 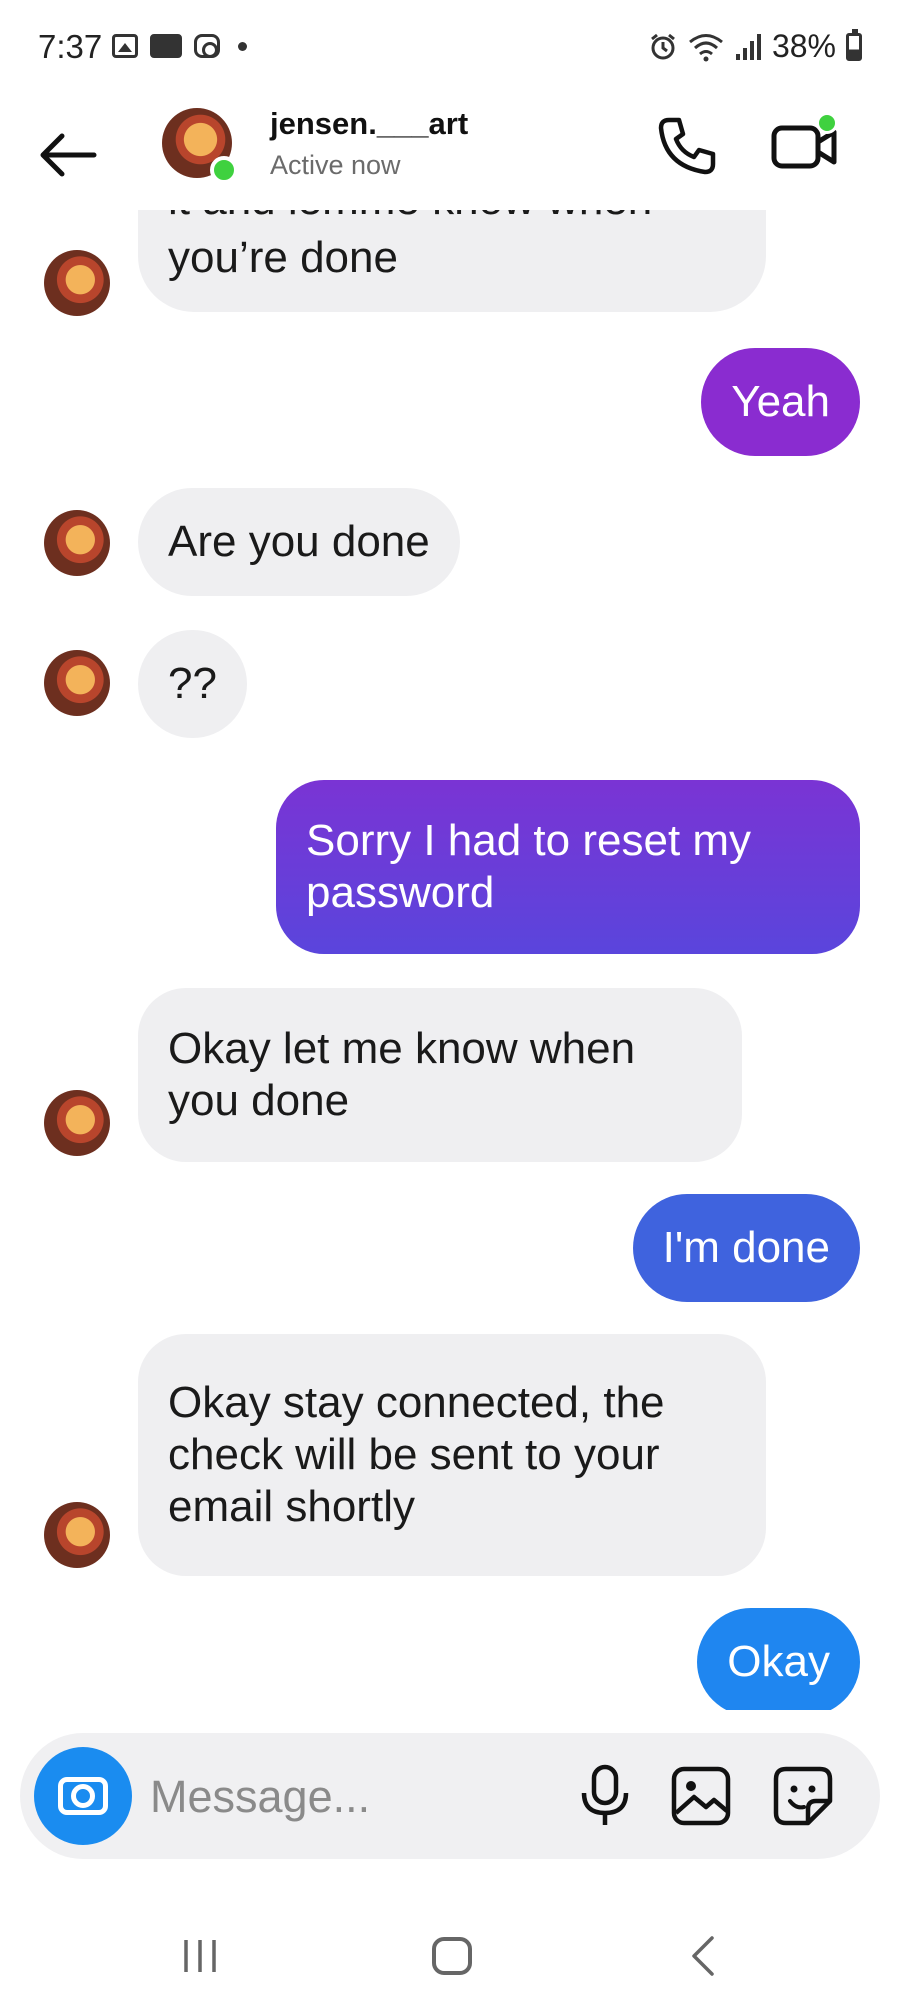 What do you see at coordinates (706, 47) in the screenshot?
I see `wifi-icon` at bounding box center [706, 47].